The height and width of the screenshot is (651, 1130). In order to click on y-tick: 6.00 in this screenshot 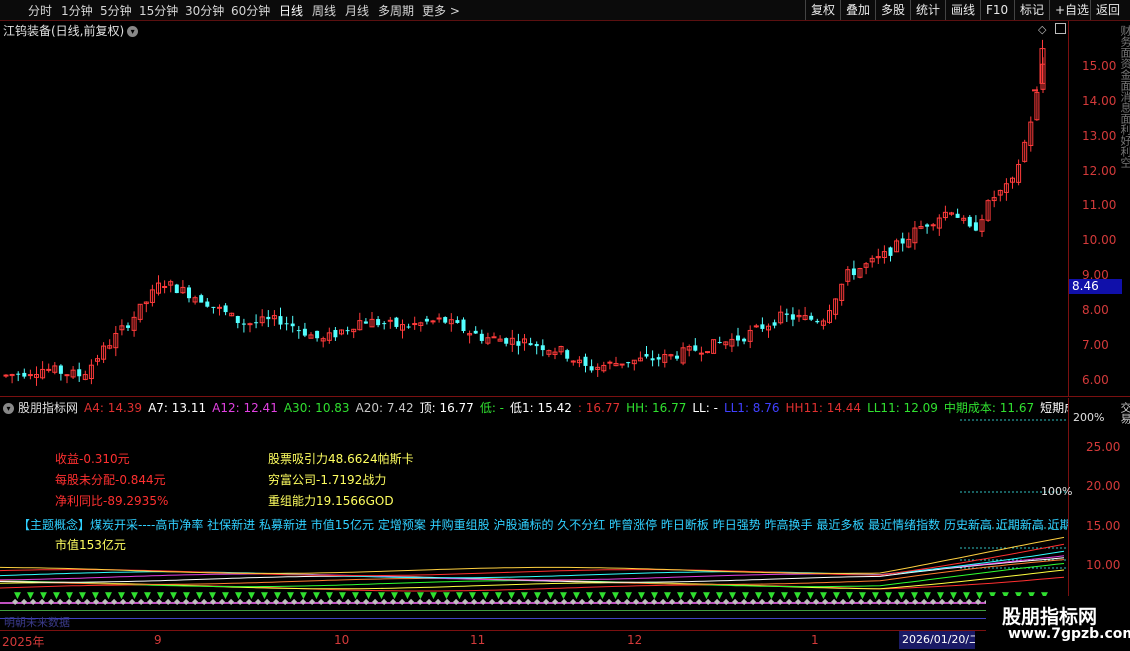, I will do `click(1095, 380)`.